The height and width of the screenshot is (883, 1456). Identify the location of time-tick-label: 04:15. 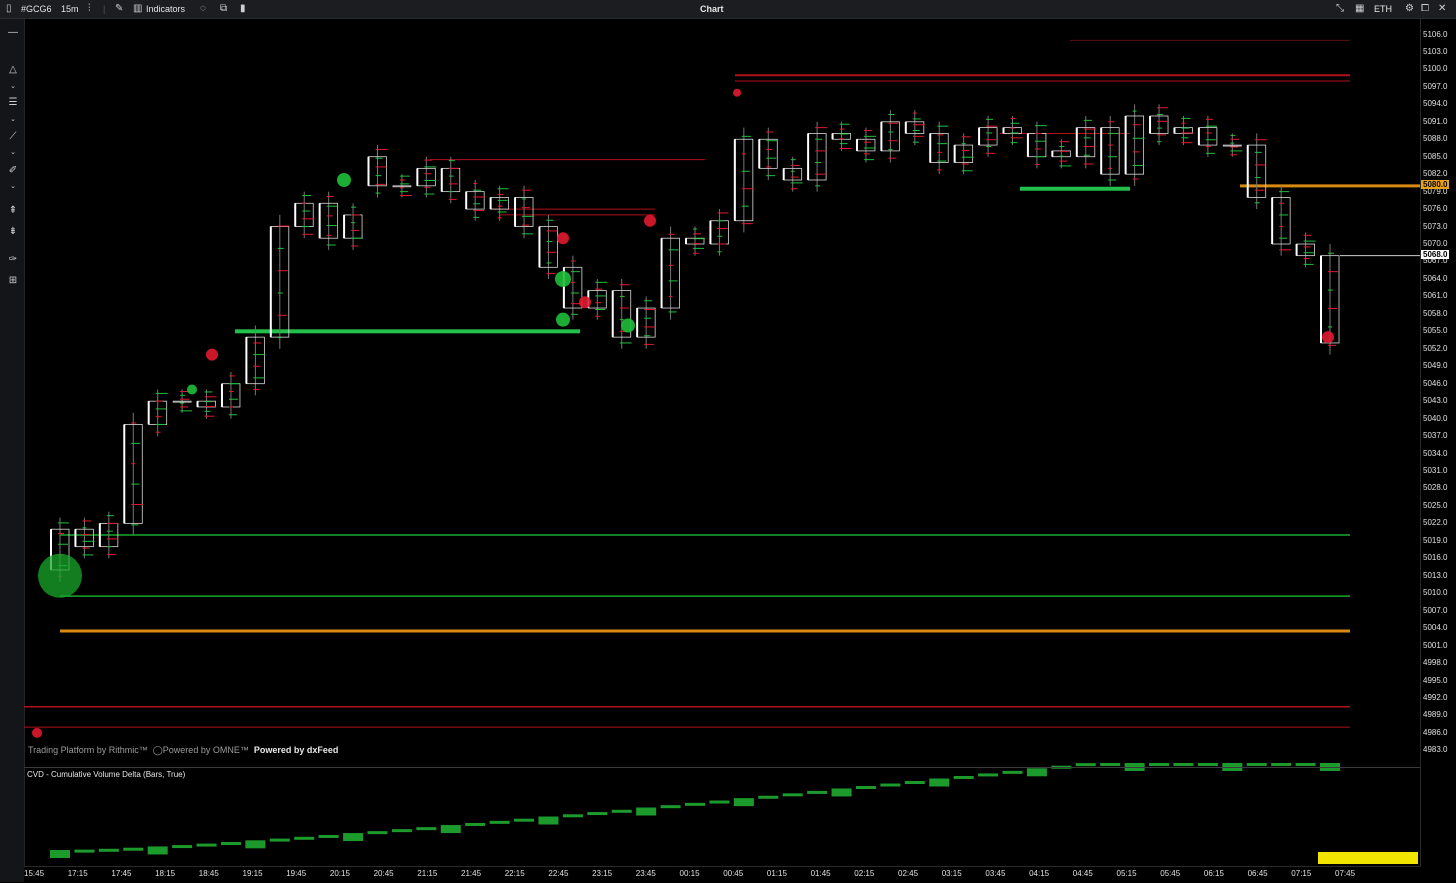
(1039, 873).